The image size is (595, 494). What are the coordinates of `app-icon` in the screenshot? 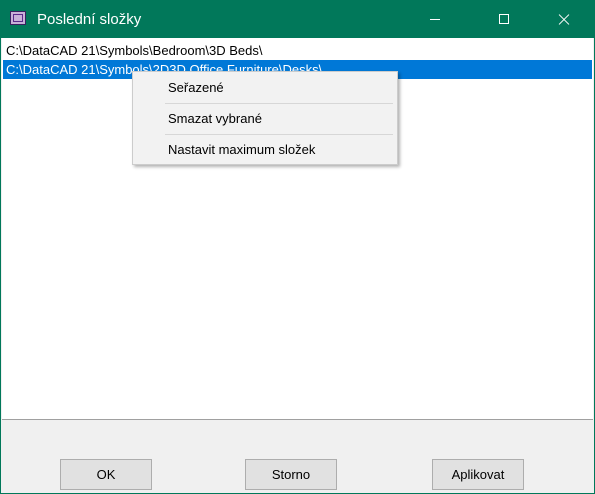 It's located at (18, 18).